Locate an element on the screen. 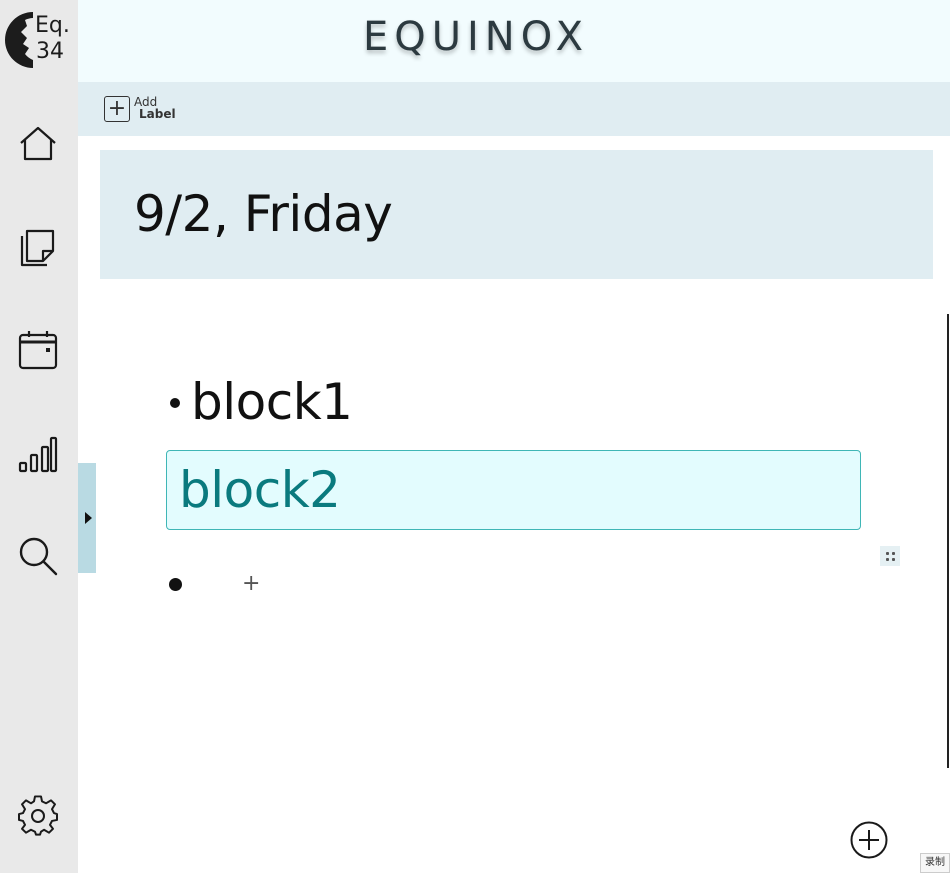 The image size is (950, 873). sidebar-item-home is located at coordinates (38, 144).